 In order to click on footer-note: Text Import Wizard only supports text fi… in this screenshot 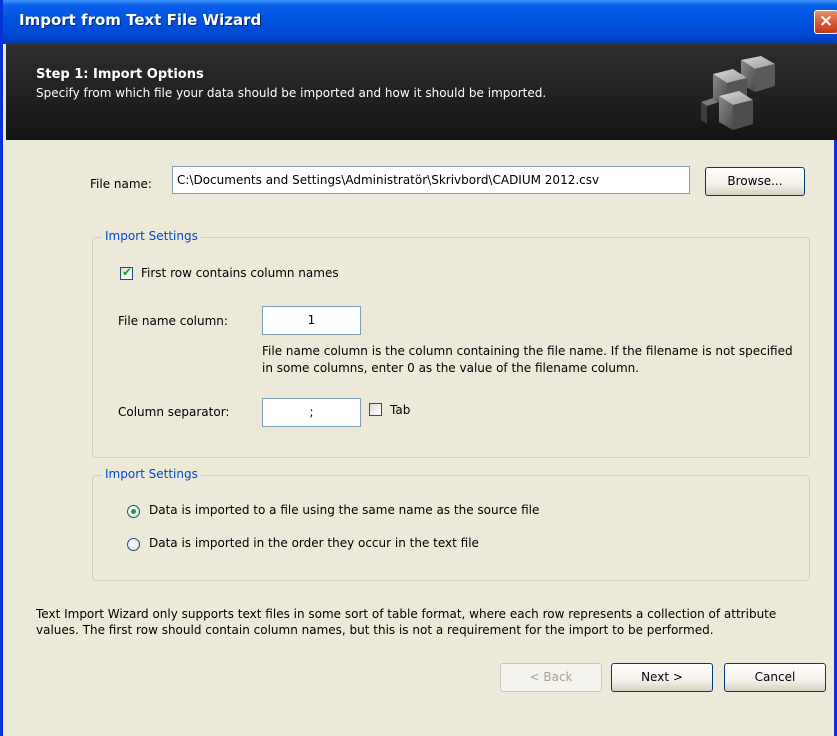, I will do `click(406, 622)`.